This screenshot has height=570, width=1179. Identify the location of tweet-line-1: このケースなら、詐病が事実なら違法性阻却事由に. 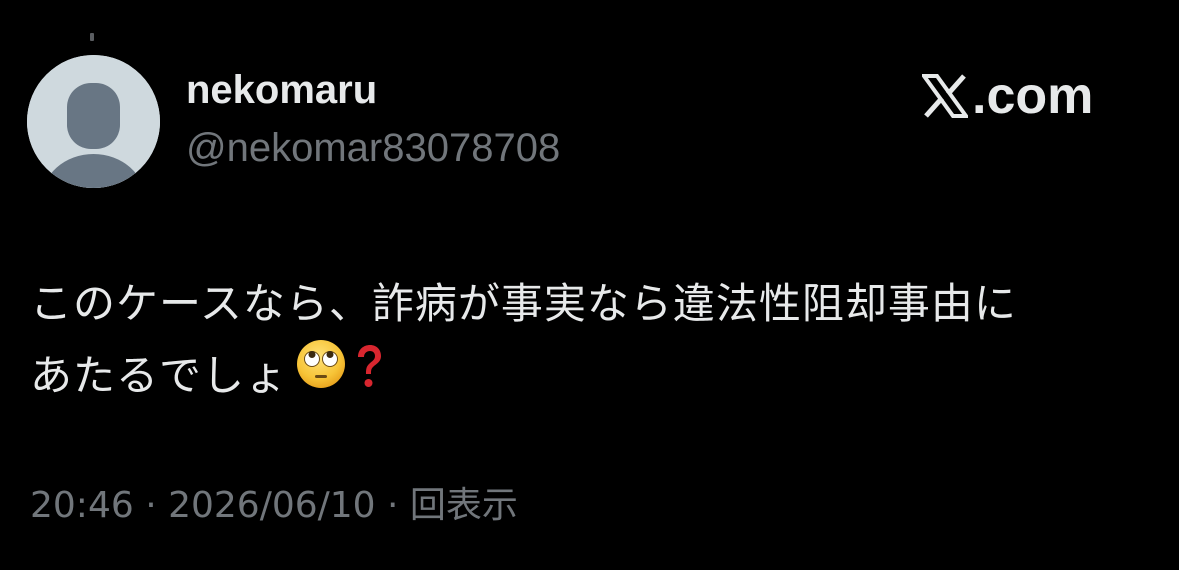
(523, 303).